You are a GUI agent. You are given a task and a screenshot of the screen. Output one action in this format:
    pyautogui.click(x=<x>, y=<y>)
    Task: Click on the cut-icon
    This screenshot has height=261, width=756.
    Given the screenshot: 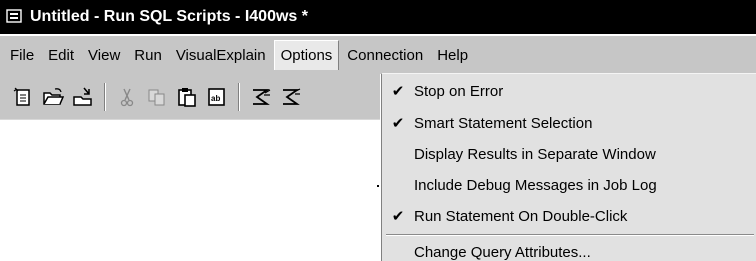 What is the action you would take?
    pyautogui.click(x=127, y=97)
    